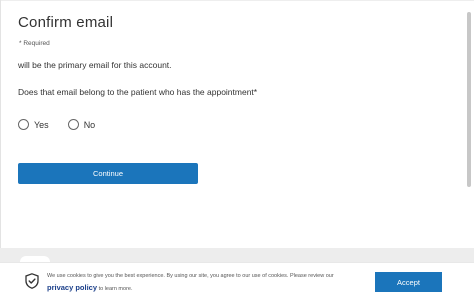 The width and height of the screenshot is (474, 305). What do you see at coordinates (32, 281) in the screenshot?
I see `shield-check-icon` at bounding box center [32, 281].